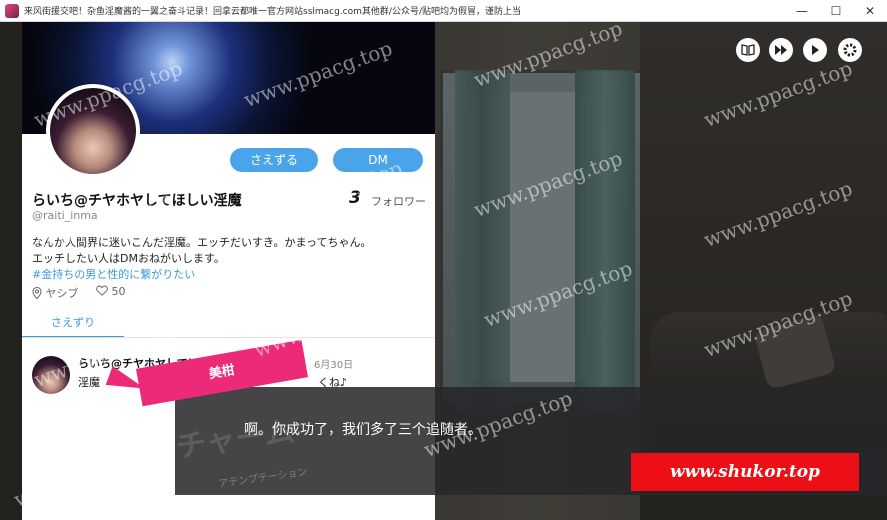 This screenshot has width=887, height=520. What do you see at coordinates (137, 201) in the screenshot?
I see `profile-name: らいち@チヤホヤしてほしい淫魔` at bounding box center [137, 201].